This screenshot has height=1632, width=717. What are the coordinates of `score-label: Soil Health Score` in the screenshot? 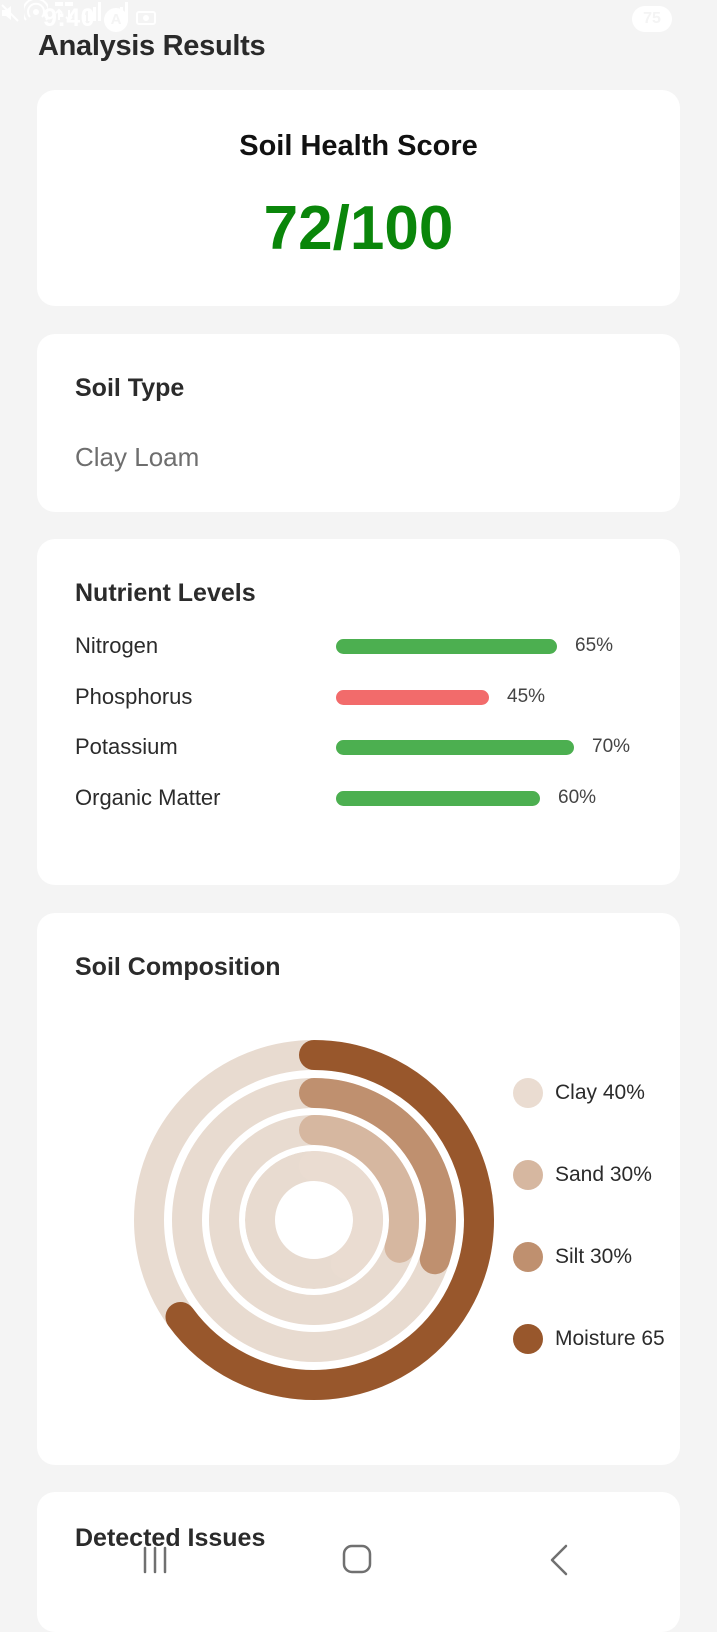 It's located at (358, 146).